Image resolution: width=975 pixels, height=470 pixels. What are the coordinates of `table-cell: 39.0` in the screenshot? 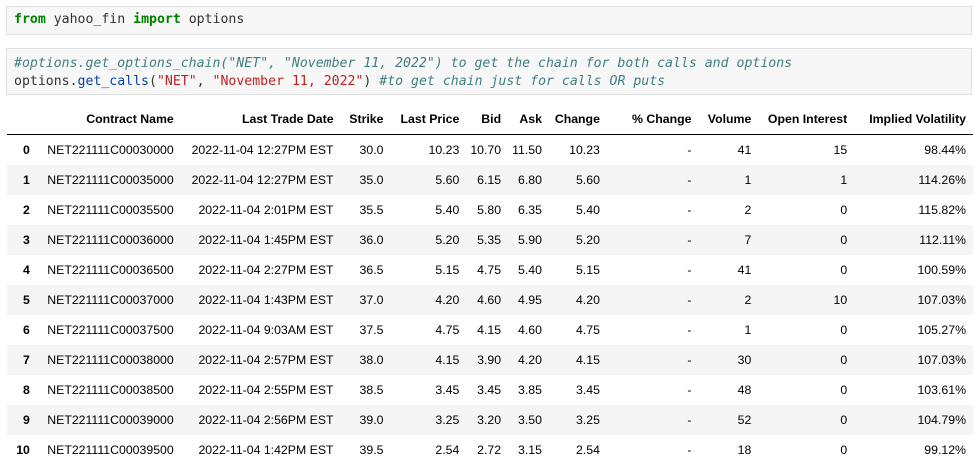 It's located at (371, 419).